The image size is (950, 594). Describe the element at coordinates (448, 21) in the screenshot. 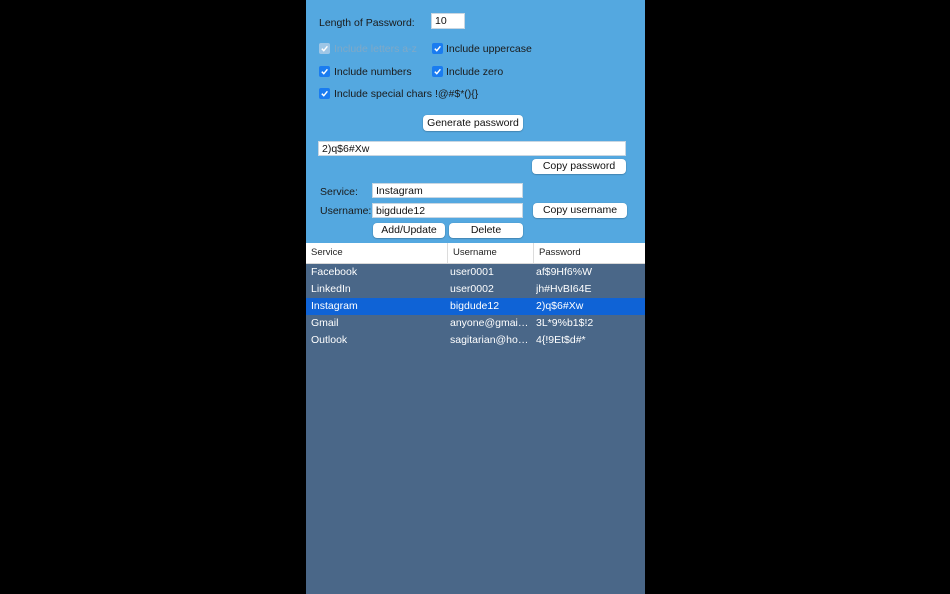

I see `length-input` at that location.